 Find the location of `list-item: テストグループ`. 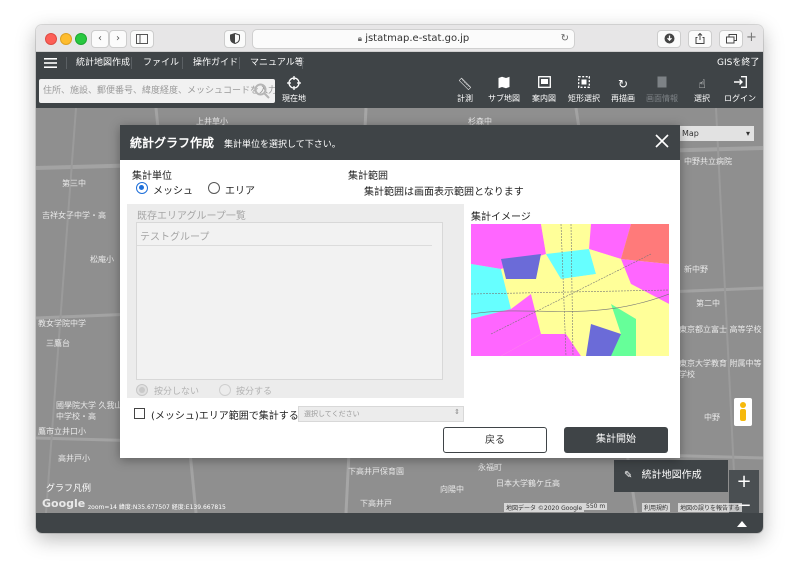

list-item: テストグループ is located at coordinates (284, 234).